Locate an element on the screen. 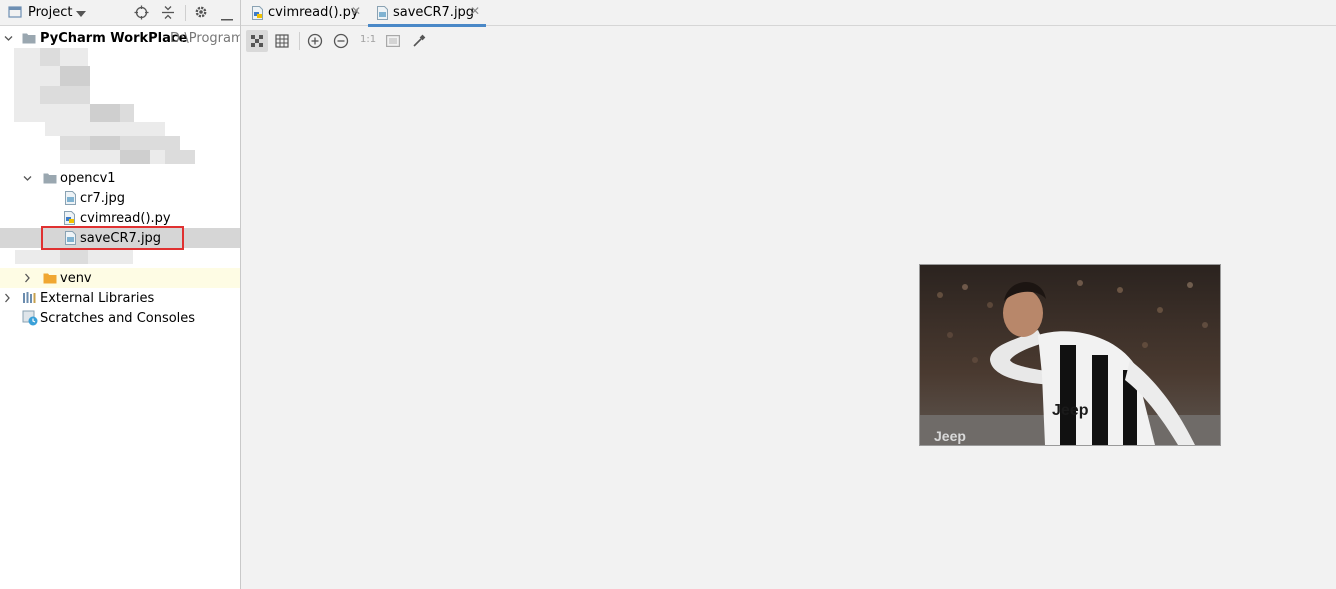 This screenshot has width=1336, height=589. chessboard-toggle-button is located at coordinates (257, 41).